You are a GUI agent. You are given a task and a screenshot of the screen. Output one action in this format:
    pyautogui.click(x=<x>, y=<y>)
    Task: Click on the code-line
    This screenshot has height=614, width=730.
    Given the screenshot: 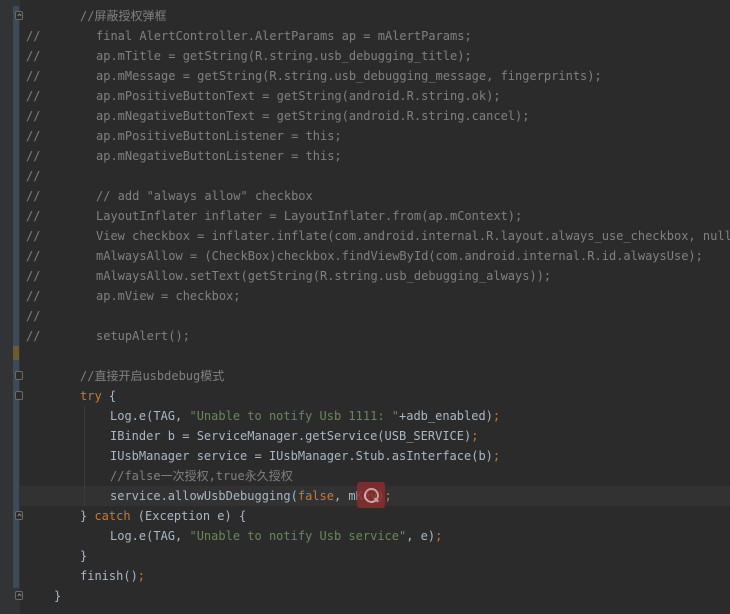 What is the action you would take?
    pyautogui.click(x=365, y=356)
    